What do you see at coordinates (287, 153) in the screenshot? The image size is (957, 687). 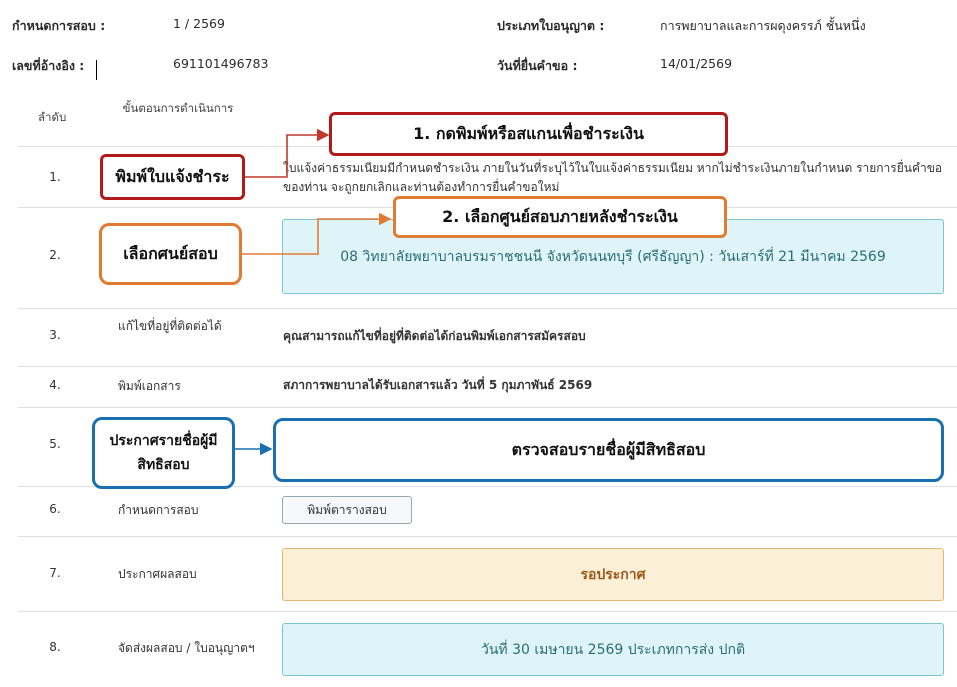 I see `arrow-to-step1` at bounding box center [287, 153].